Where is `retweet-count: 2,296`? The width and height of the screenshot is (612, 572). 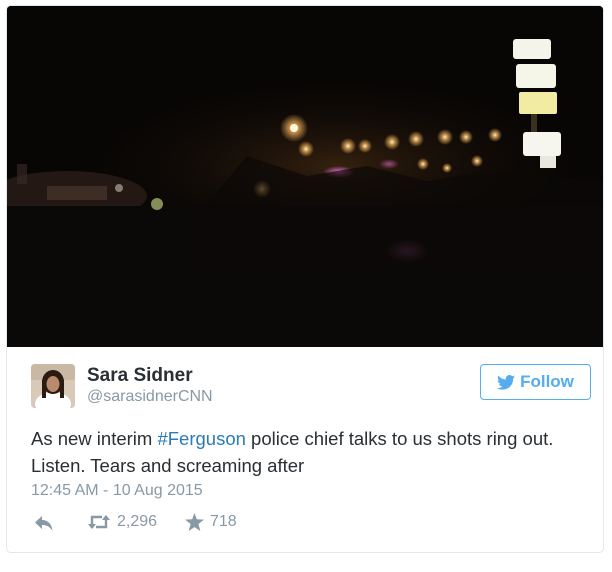
retweet-count: 2,296 is located at coordinates (137, 521).